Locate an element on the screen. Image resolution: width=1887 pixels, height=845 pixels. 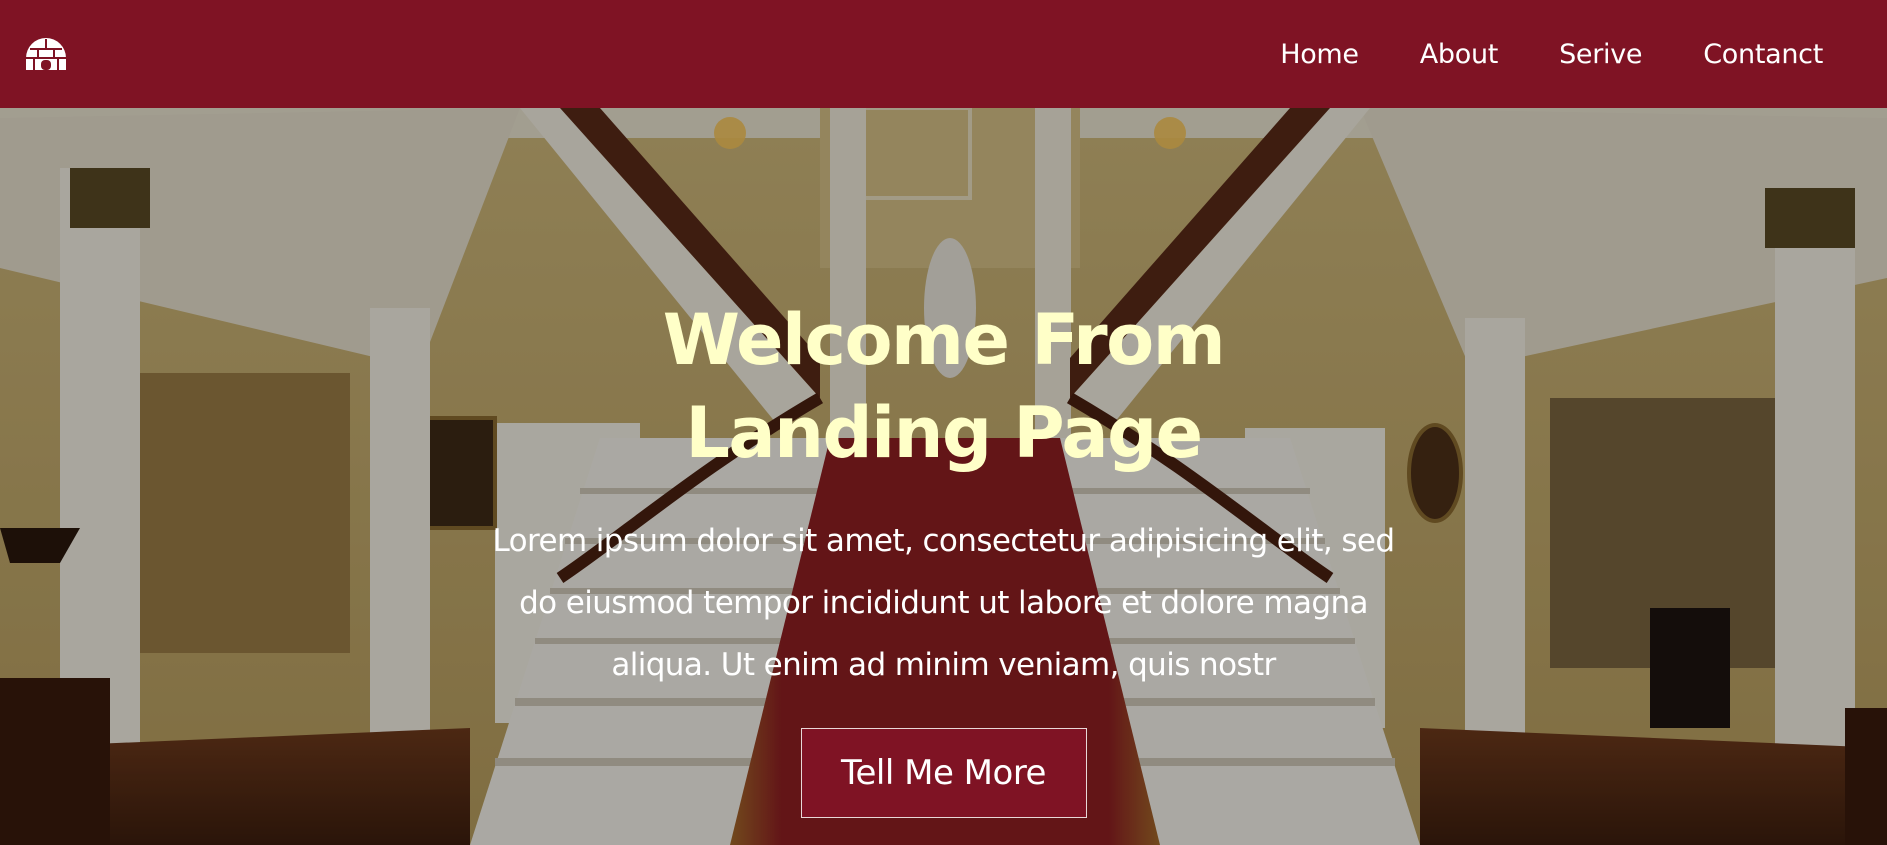
igloo-icon is located at coordinates (46, 54).